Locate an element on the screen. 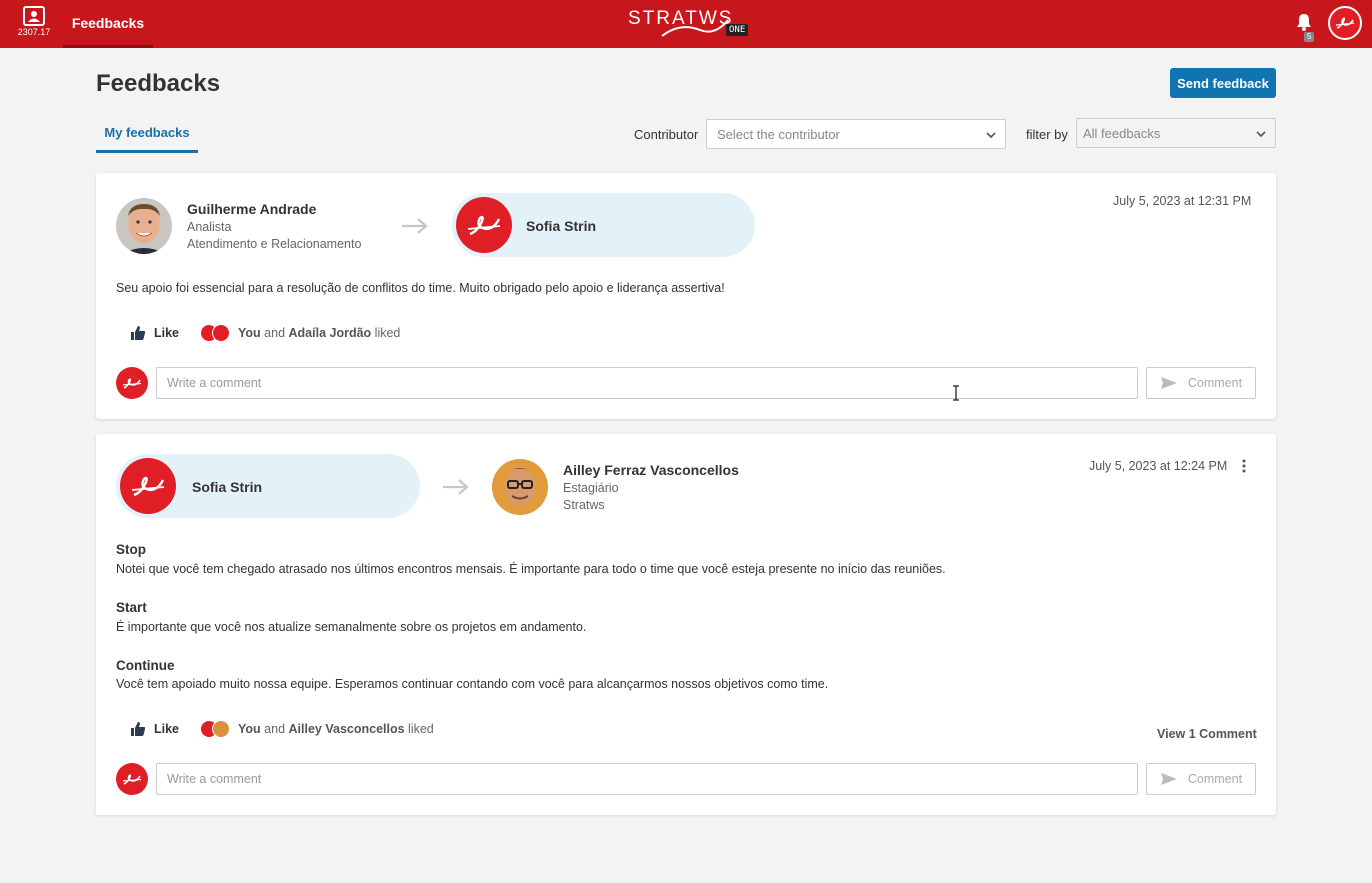 This screenshot has width=1372, height=883. liker-other: Ailley Vasconcellos is located at coordinates (346, 729).